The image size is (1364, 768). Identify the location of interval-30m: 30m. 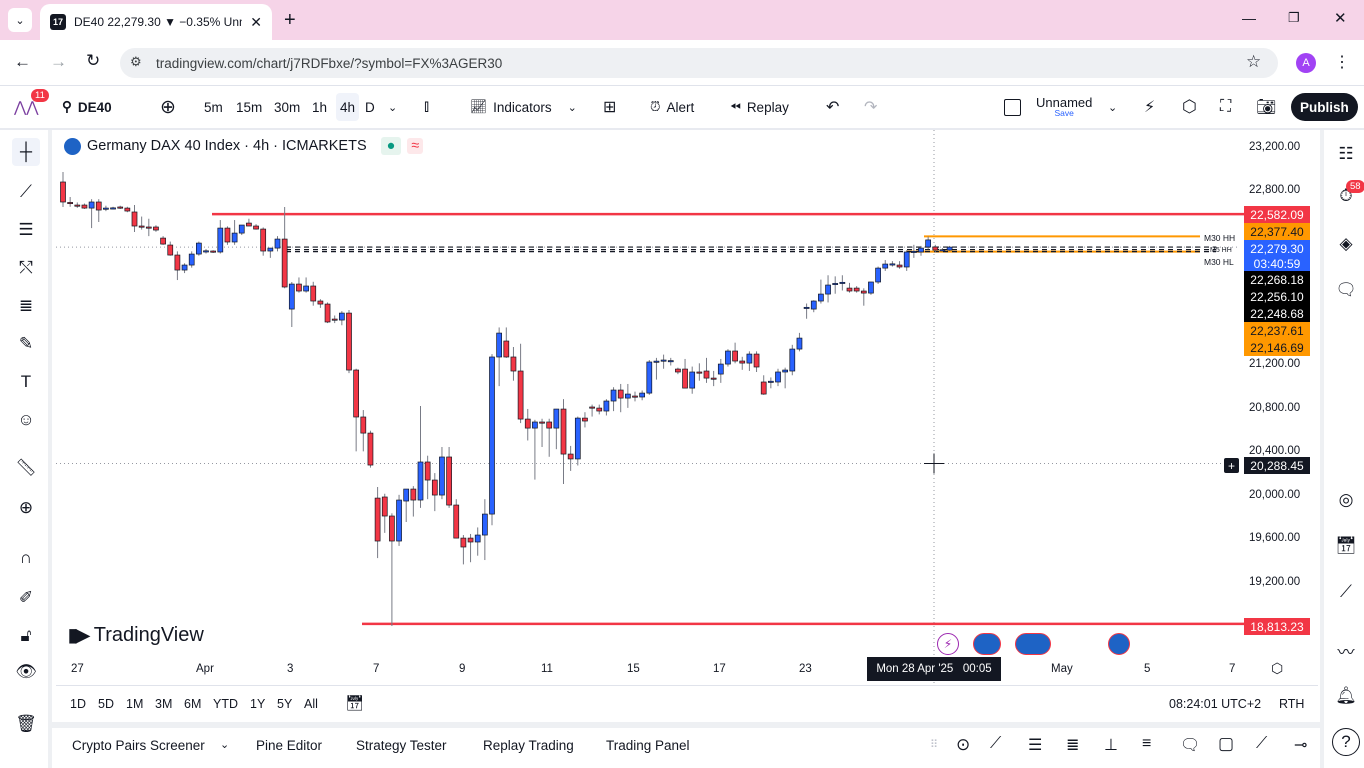
(287, 107).